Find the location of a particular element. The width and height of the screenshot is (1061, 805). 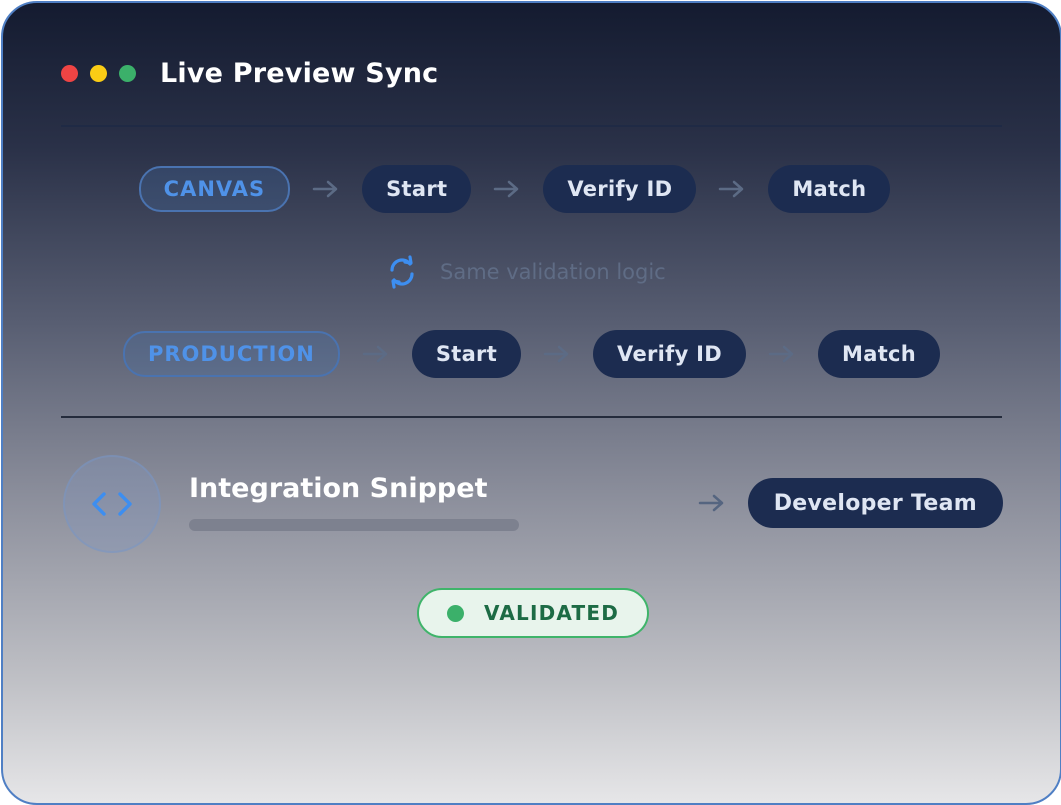

status-label: VALIDATED is located at coordinates (552, 613).